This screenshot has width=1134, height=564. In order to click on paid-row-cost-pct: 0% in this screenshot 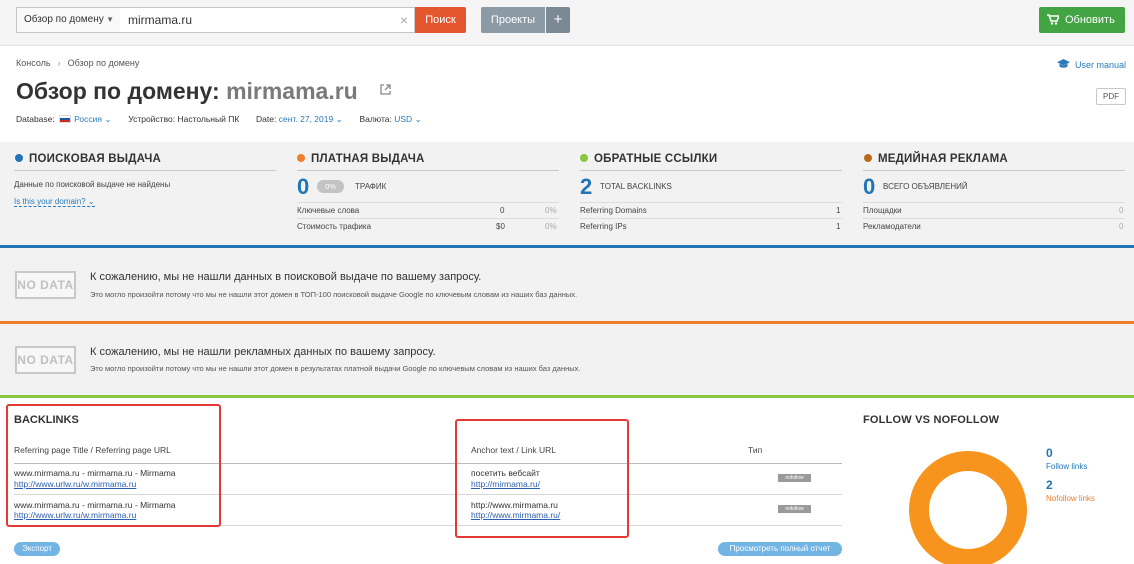, I will do `click(551, 226)`.